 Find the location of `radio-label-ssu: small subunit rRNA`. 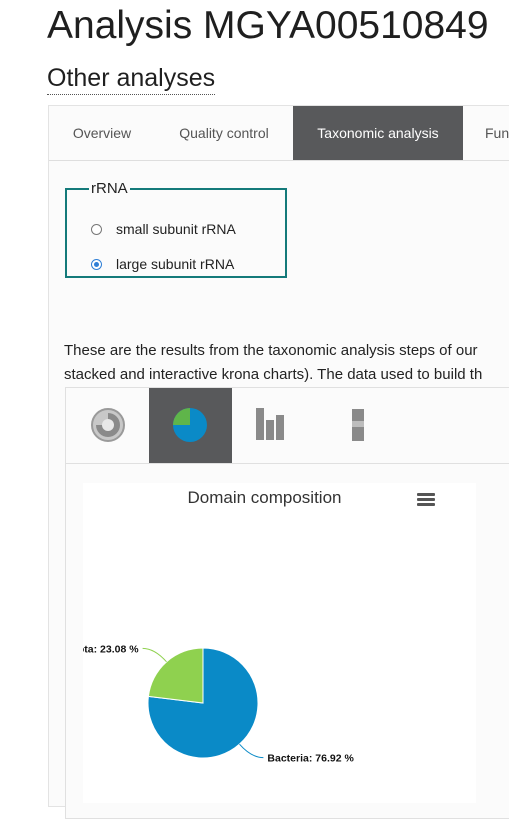

radio-label-ssu: small subunit rRNA is located at coordinates (176, 229).